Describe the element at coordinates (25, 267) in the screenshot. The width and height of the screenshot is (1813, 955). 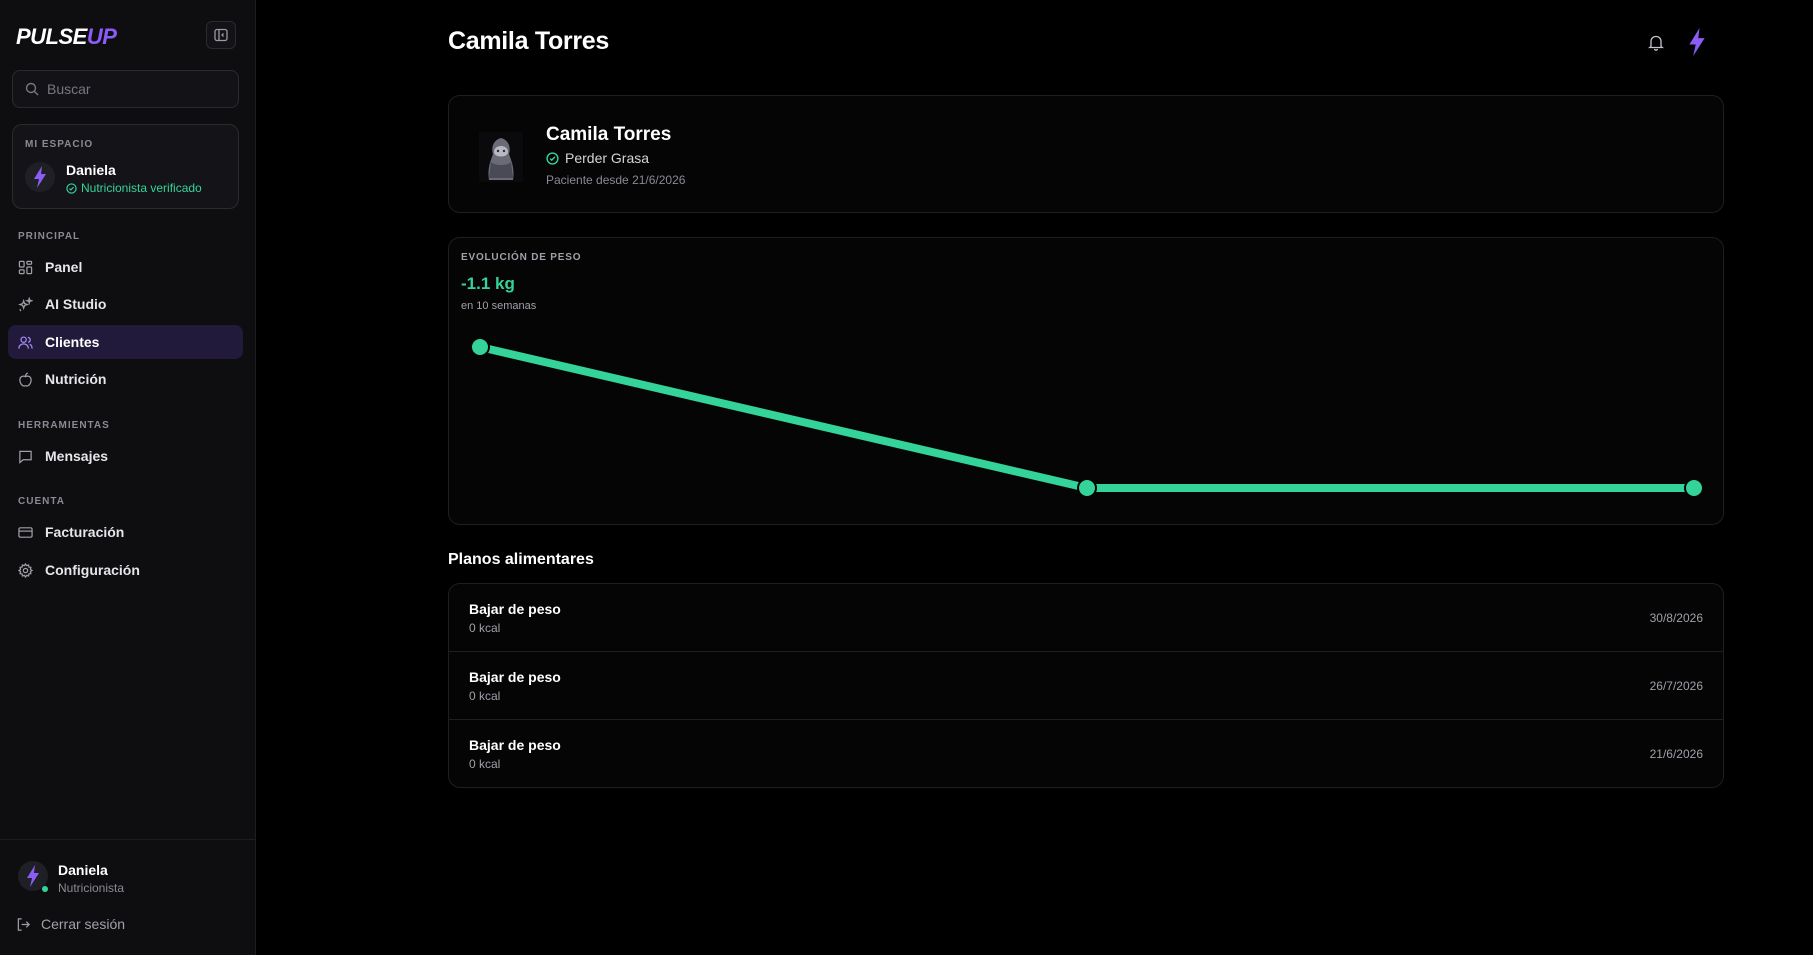
I see `grid-icon` at that location.